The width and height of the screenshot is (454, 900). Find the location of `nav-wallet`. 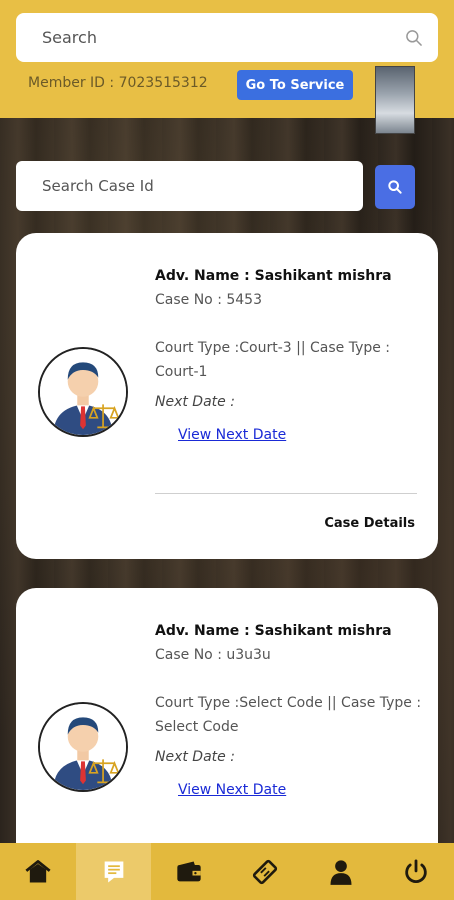

nav-wallet is located at coordinates (189, 871).